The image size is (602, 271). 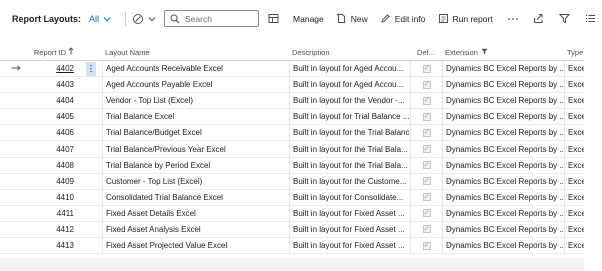 What do you see at coordinates (593, 157) in the screenshot?
I see `vertical-scrollbar` at bounding box center [593, 157].